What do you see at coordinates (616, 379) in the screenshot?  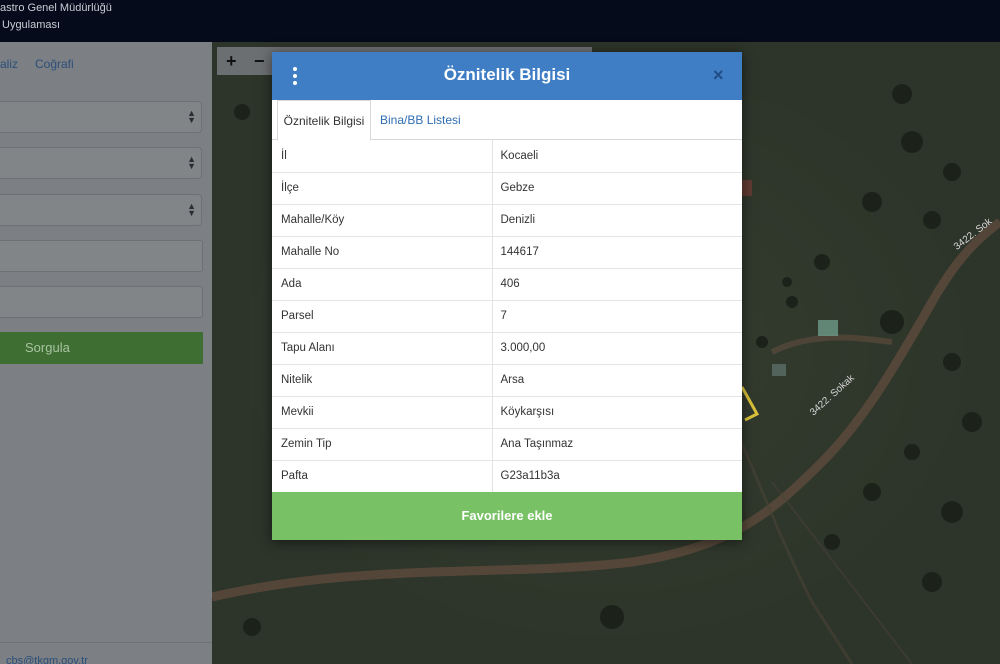 I see `attribute-value: Arsa` at bounding box center [616, 379].